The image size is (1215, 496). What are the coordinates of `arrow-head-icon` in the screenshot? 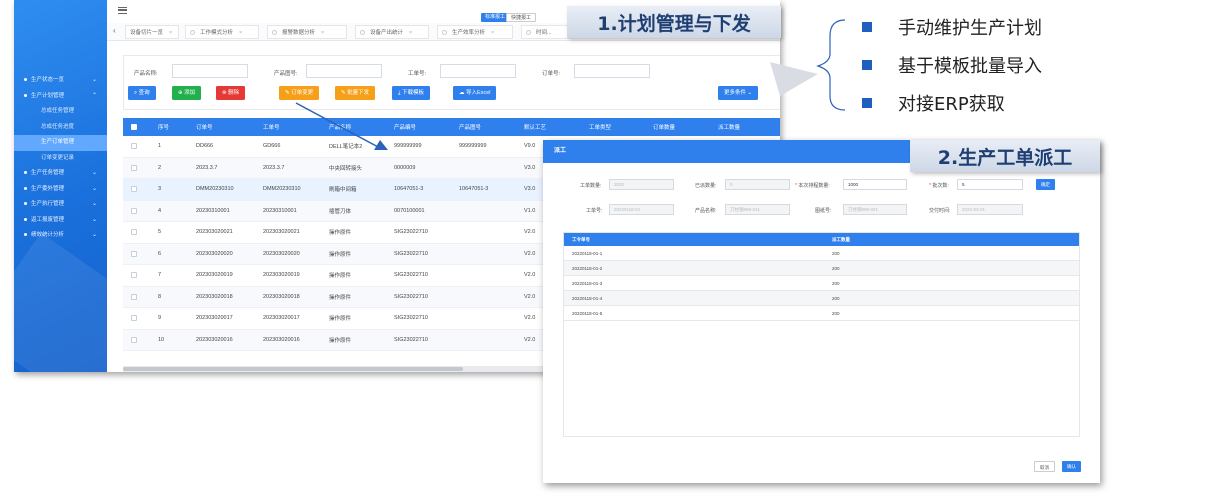 It's located at (381, 145).